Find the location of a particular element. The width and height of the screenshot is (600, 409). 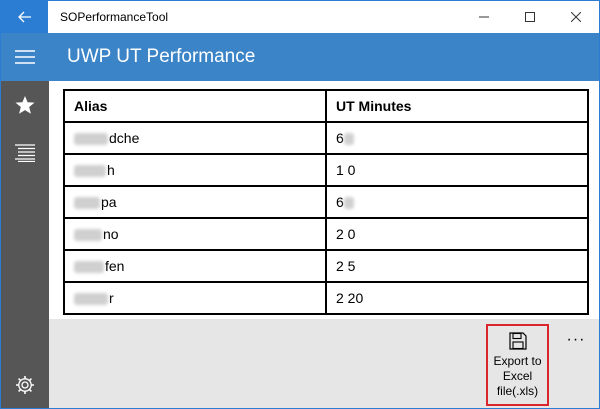

minimize-button is located at coordinates (484, 17).